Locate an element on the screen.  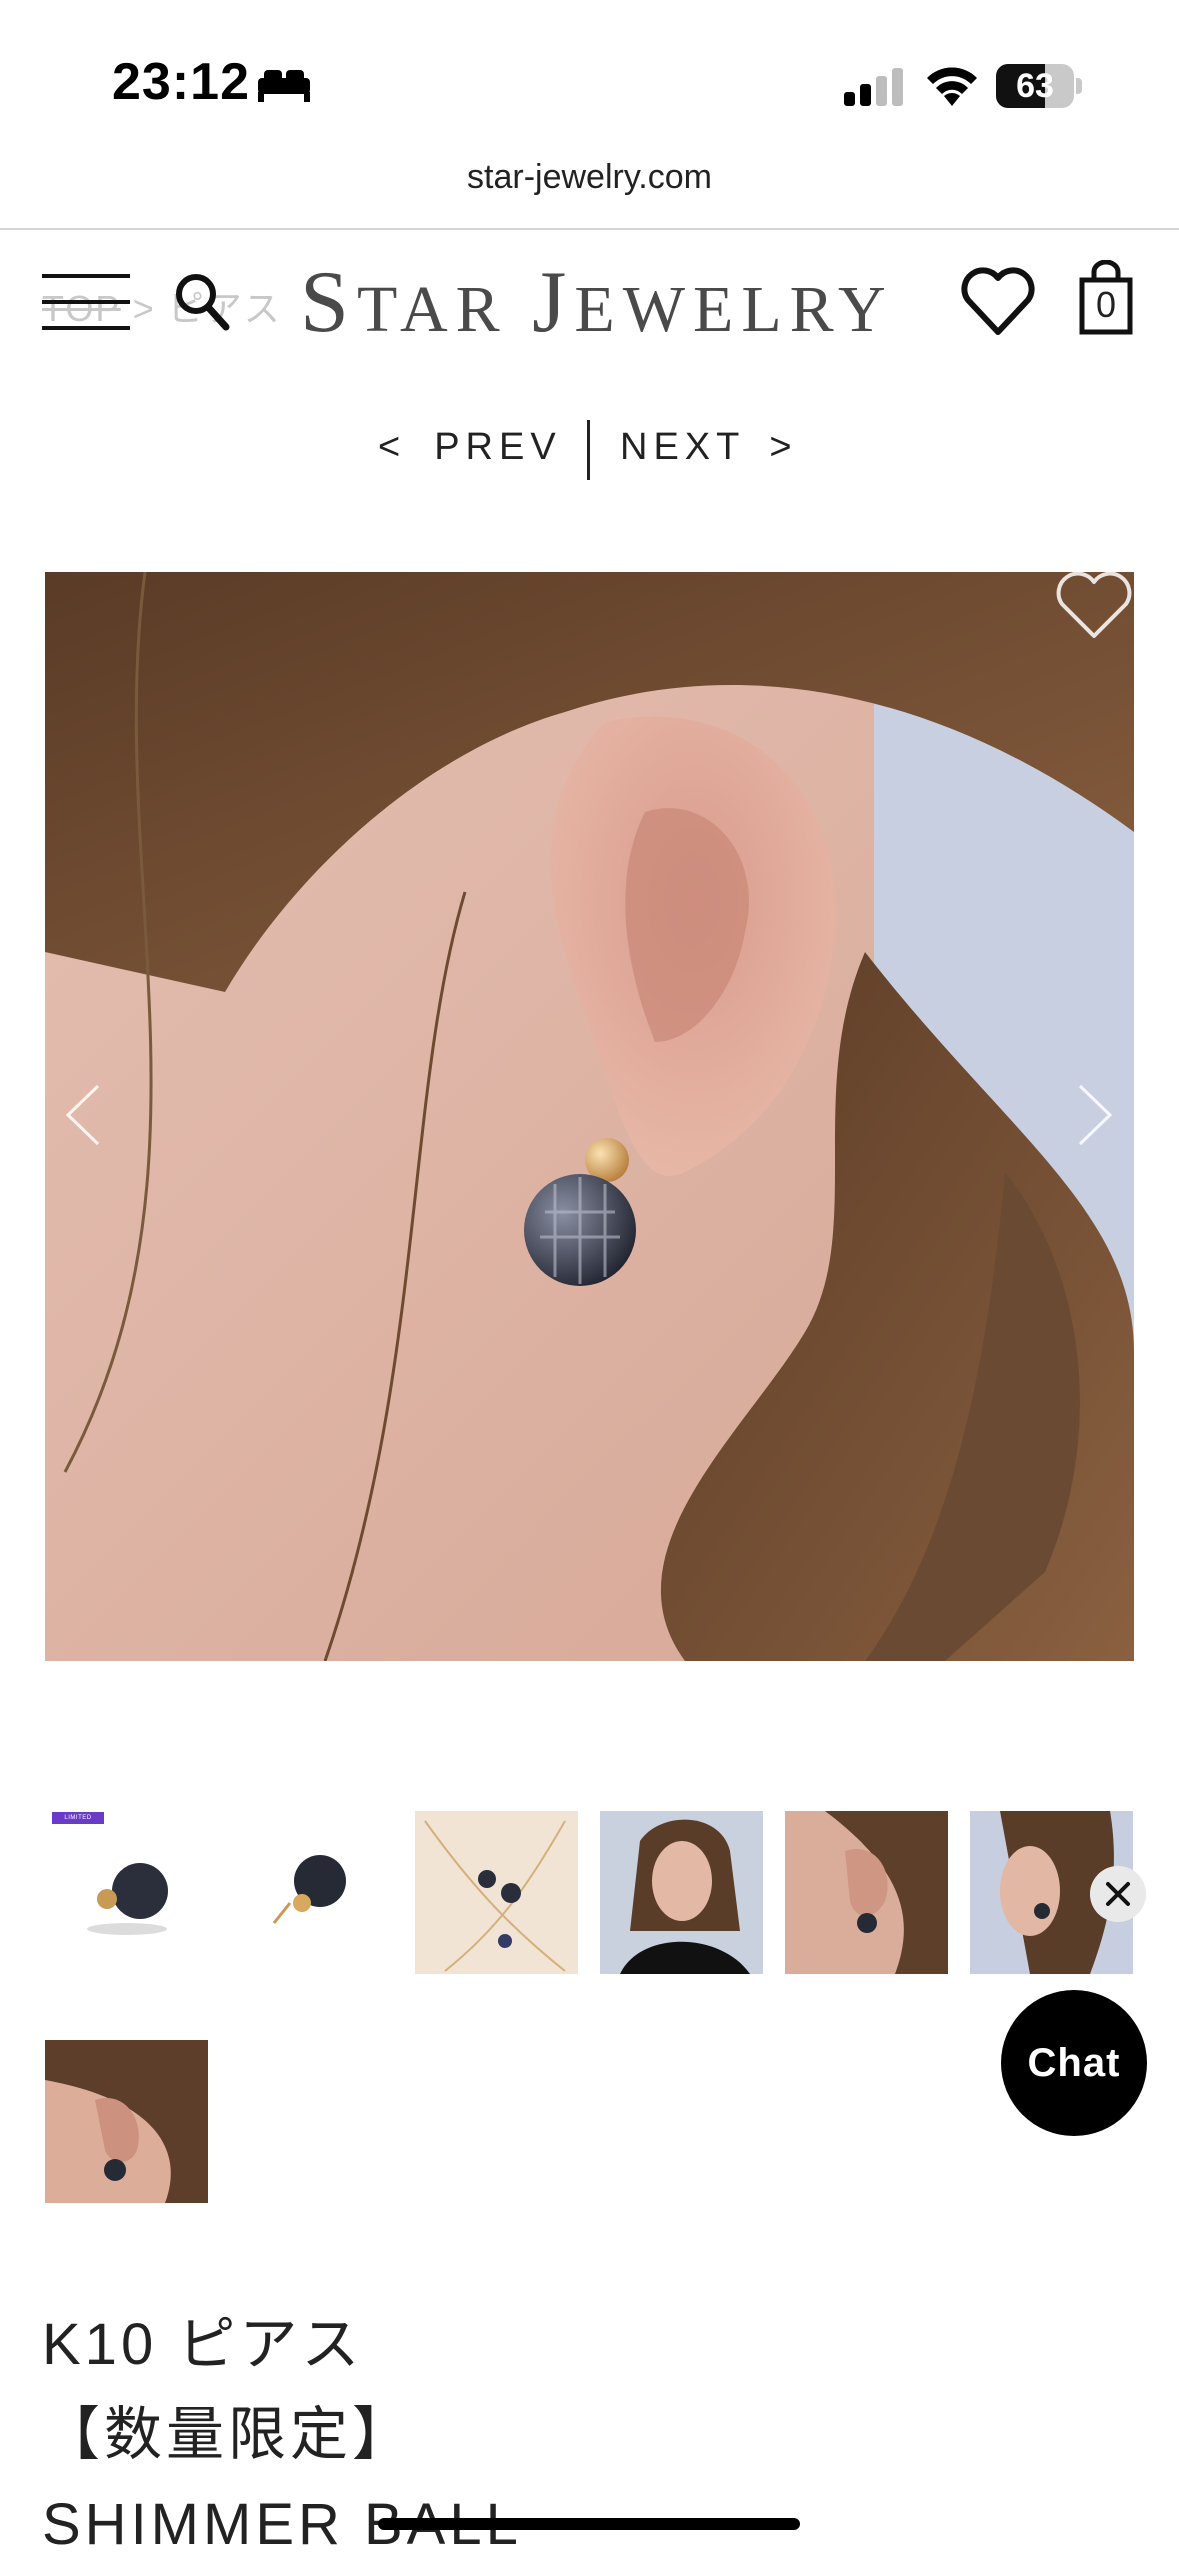
cellular-signal-icon is located at coordinates (873, 87).